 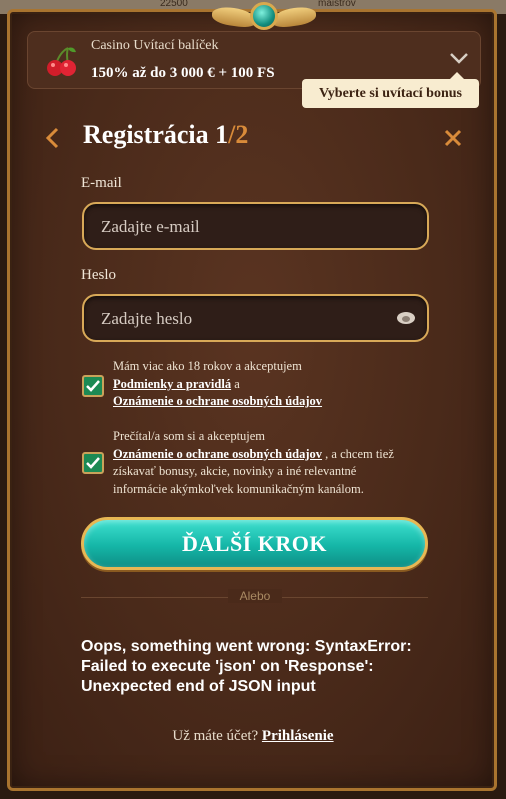 I want to click on login-link: Prihlásenie, so click(x=298, y=736).